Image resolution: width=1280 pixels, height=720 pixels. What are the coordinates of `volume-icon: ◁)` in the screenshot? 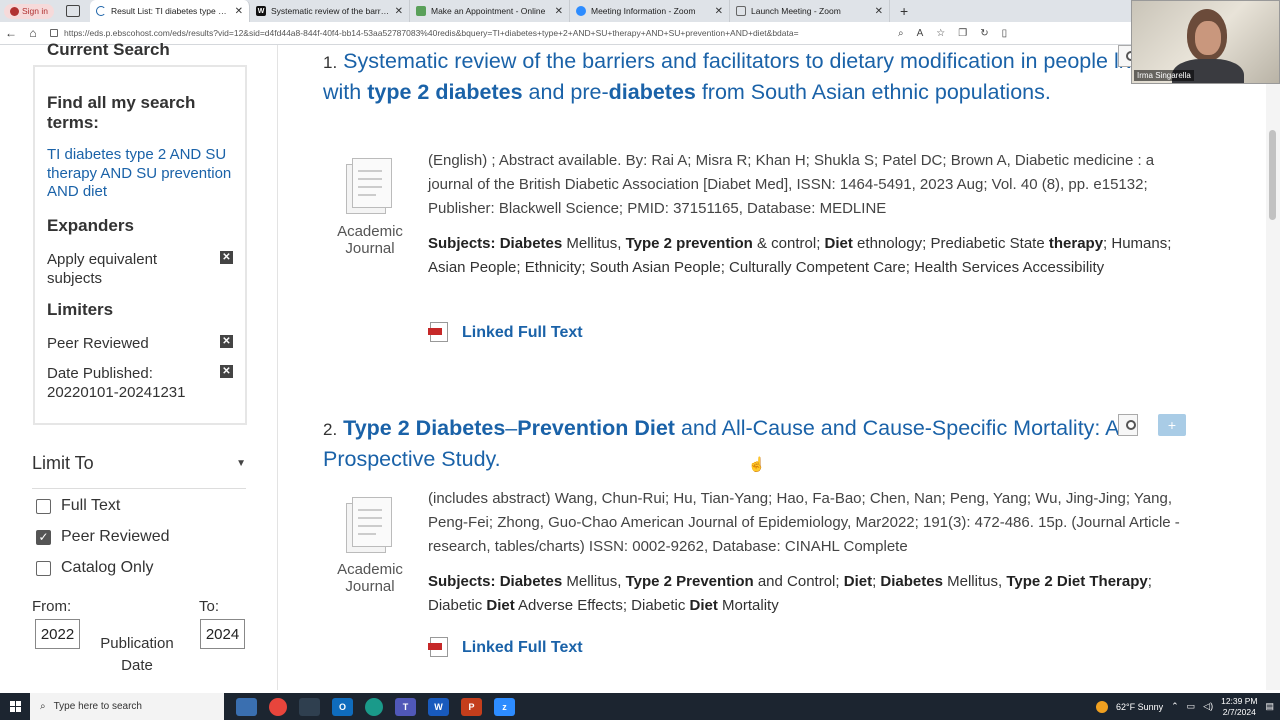 It's located at (1208, 706).